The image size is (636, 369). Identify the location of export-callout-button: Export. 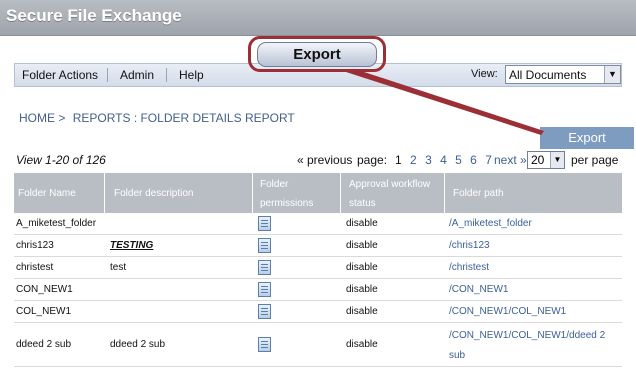
(317, 54).